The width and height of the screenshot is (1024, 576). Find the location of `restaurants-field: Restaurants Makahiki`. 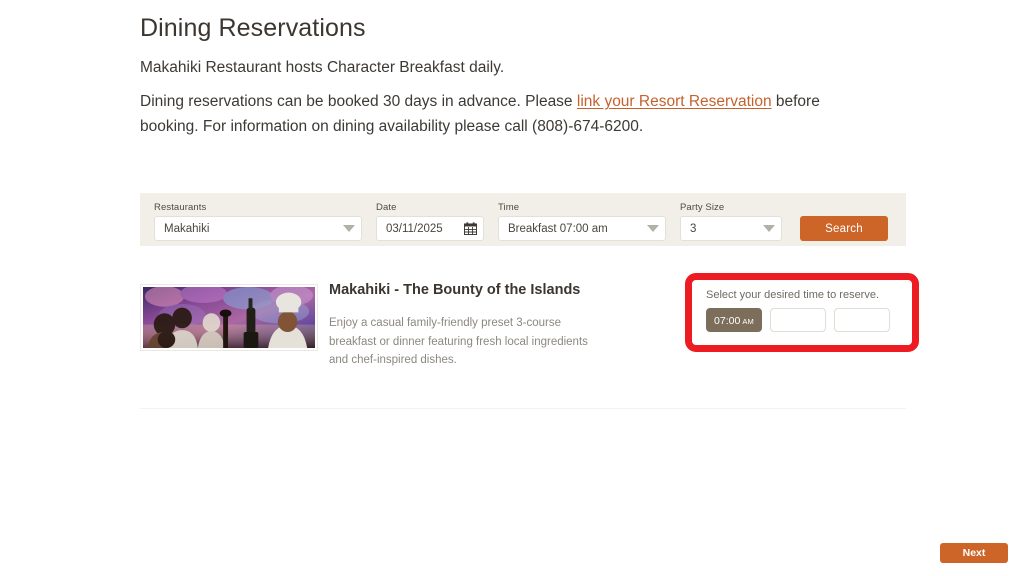

restaurants-field: Restaurants Makahiki is located at coordinates (258, 221).